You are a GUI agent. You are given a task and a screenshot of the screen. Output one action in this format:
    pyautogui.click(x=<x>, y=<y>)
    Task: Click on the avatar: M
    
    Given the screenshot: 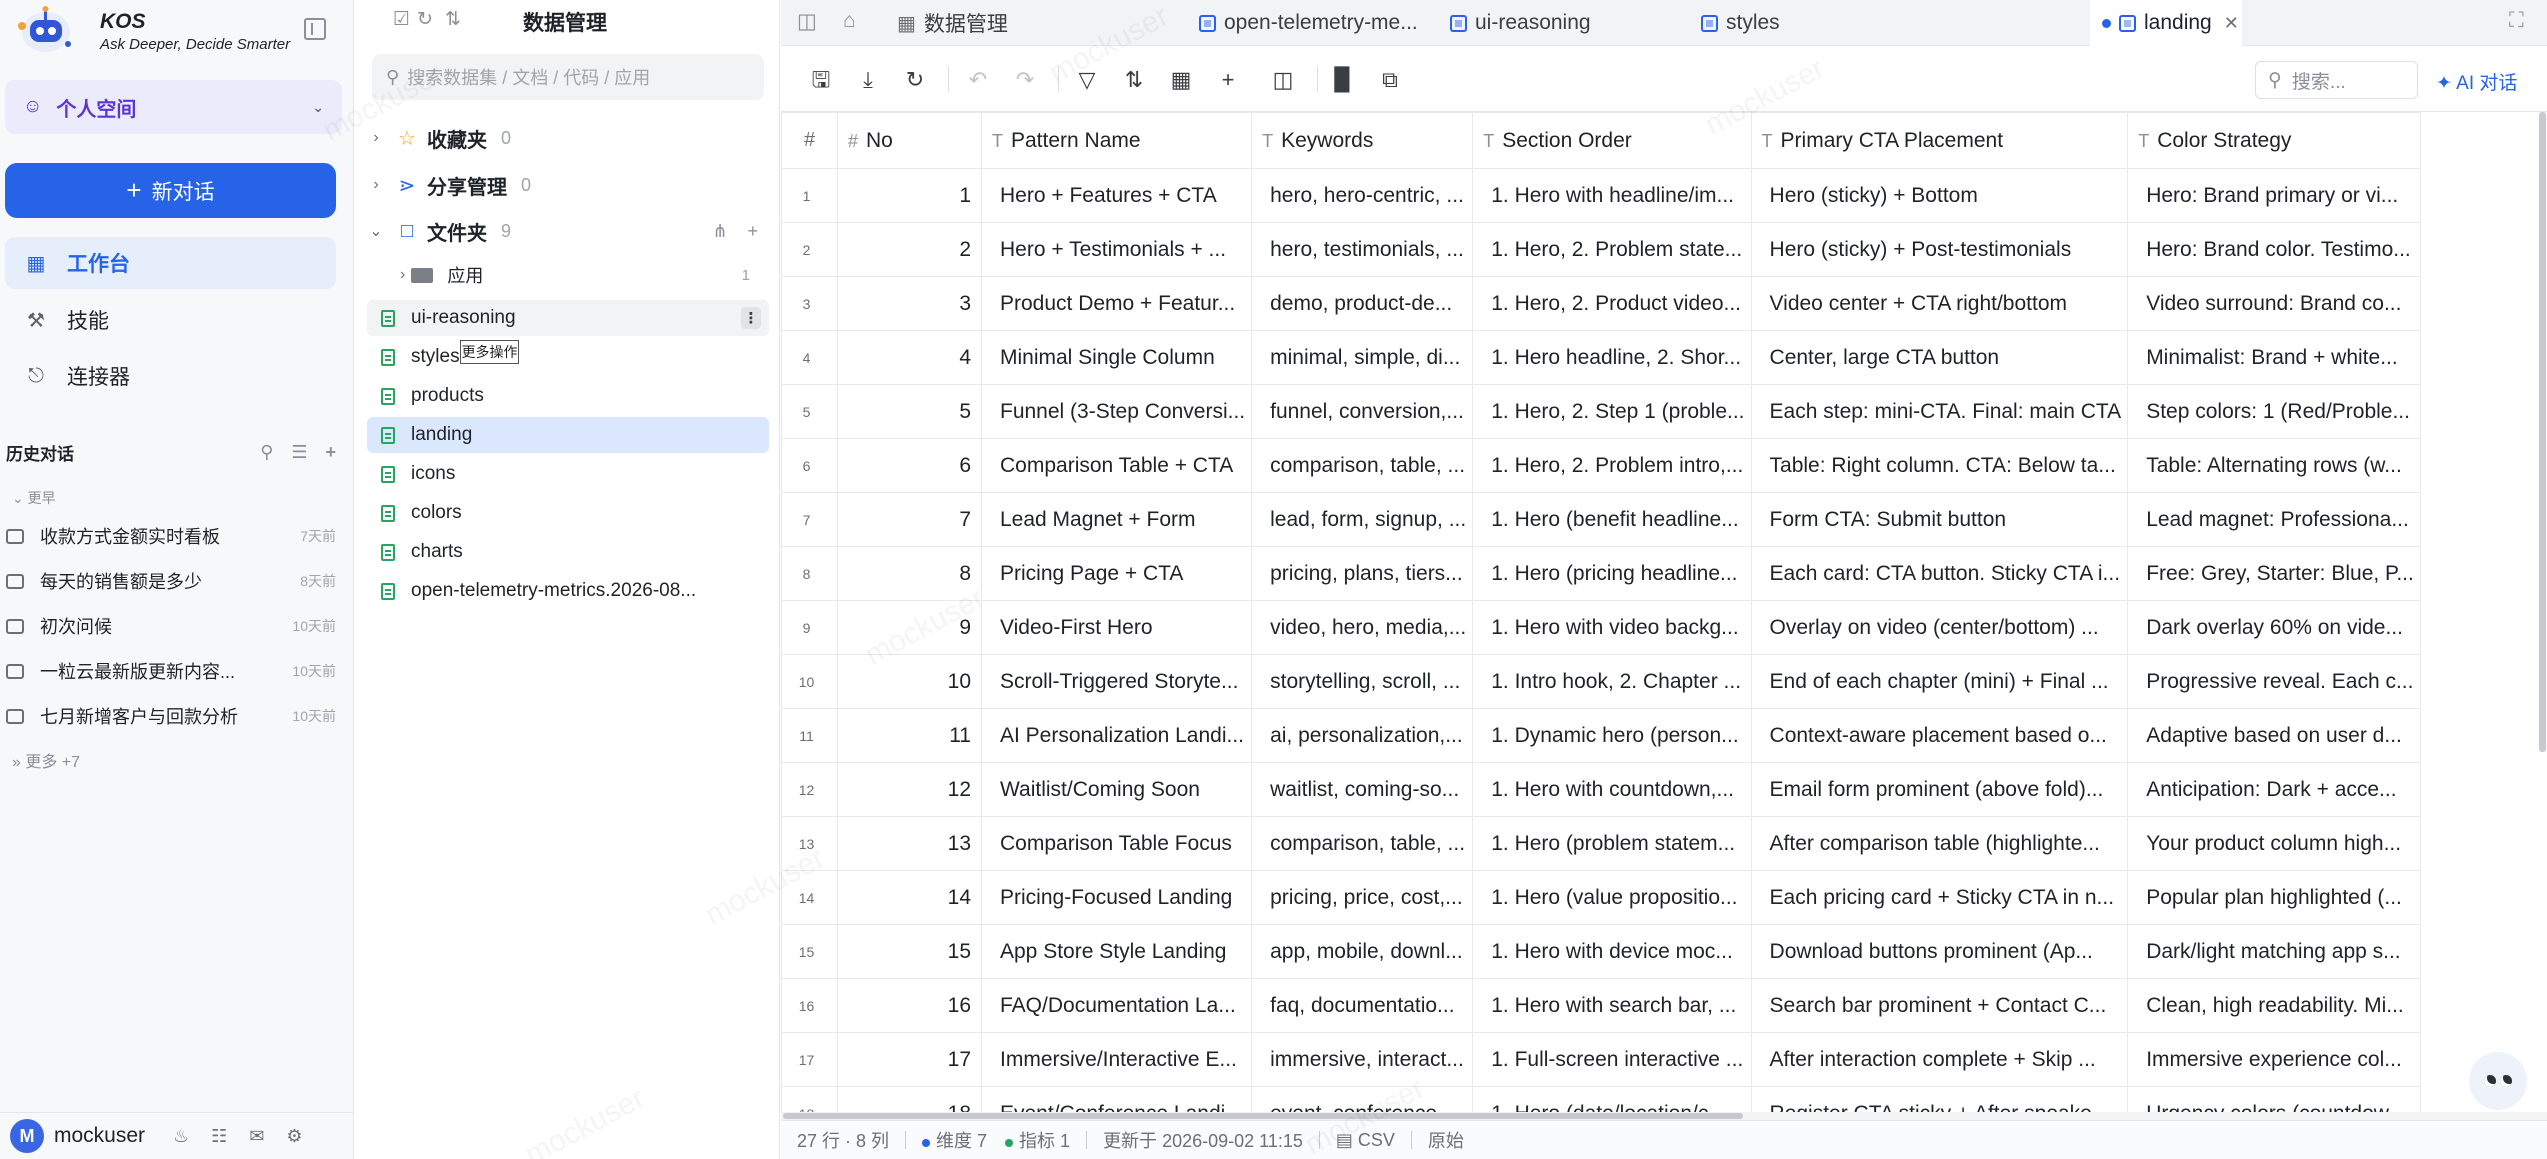 What is the action you would take?
    pyautogui.click(x=27, y=1136)
    